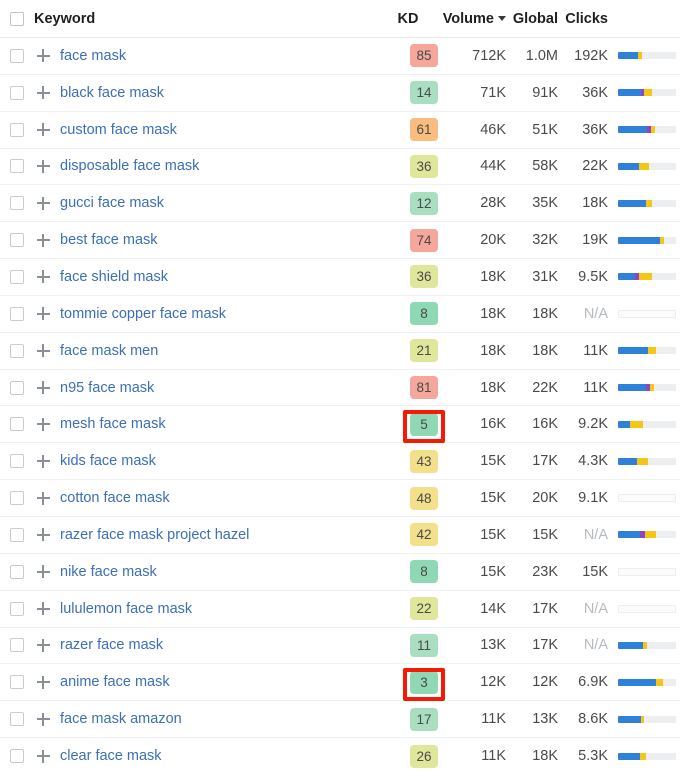 This screenshot has width=680, height=776. Describe the element at coordinates (340, 130) in the screenshot. I see `table-row: custom face mask 61 46K 51K 36K` at that location.